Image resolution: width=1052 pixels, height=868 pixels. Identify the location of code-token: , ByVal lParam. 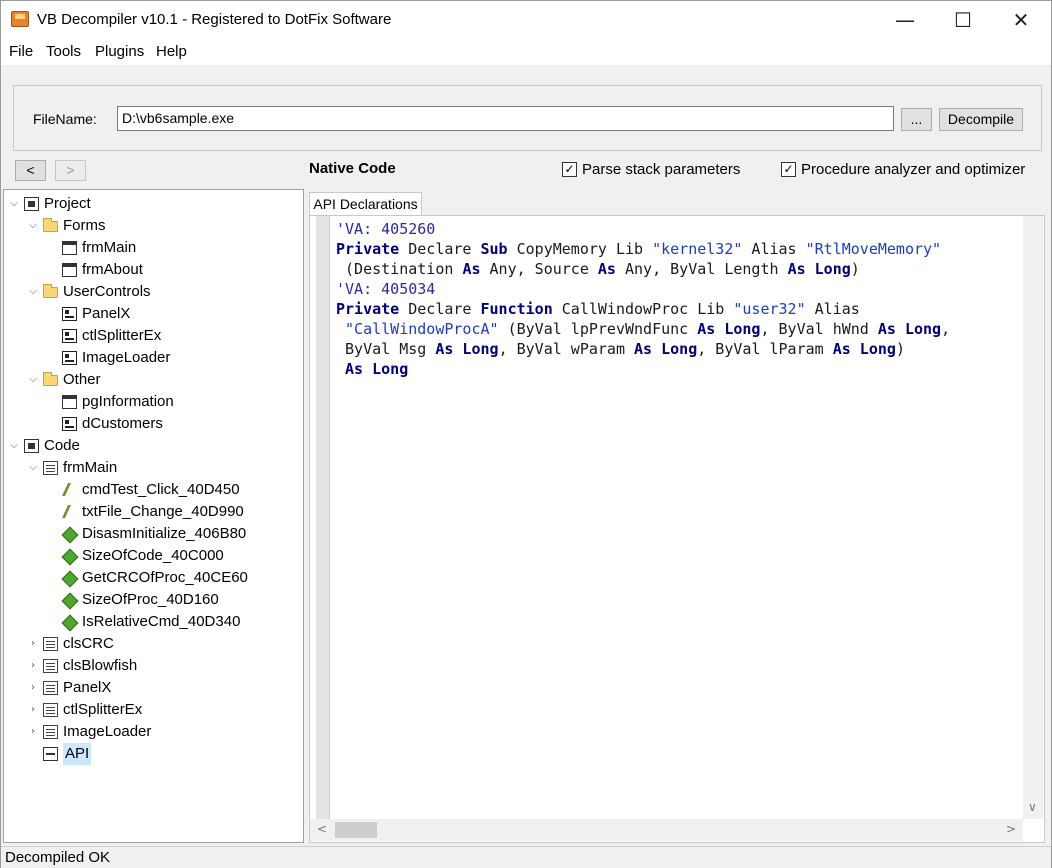
(765, 349).